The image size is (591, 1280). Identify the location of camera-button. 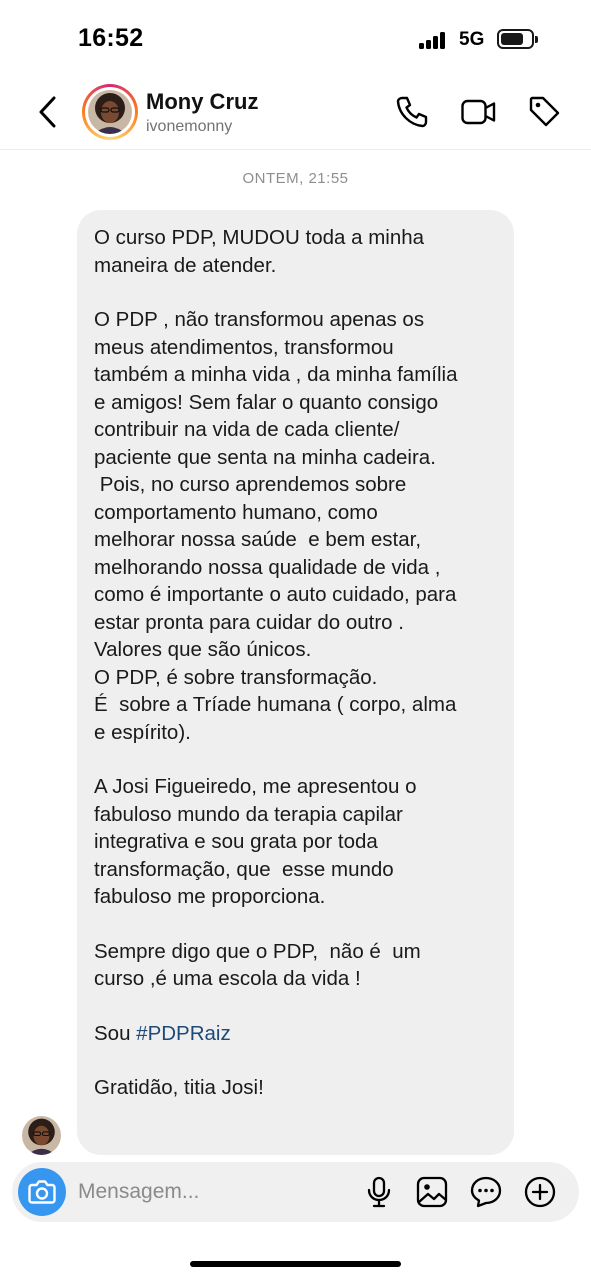
(42, 1192).